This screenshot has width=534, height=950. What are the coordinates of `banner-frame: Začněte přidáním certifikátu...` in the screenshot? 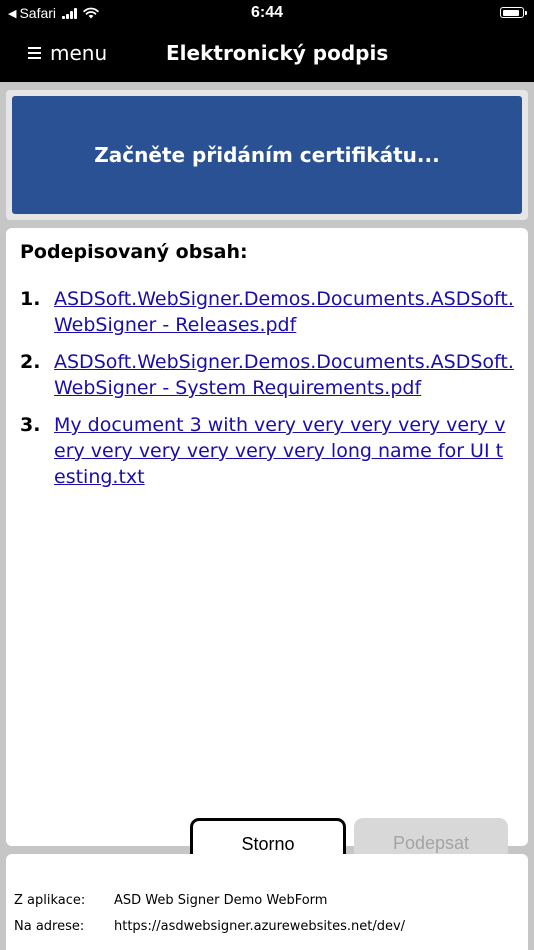 It's located at (267, 155).